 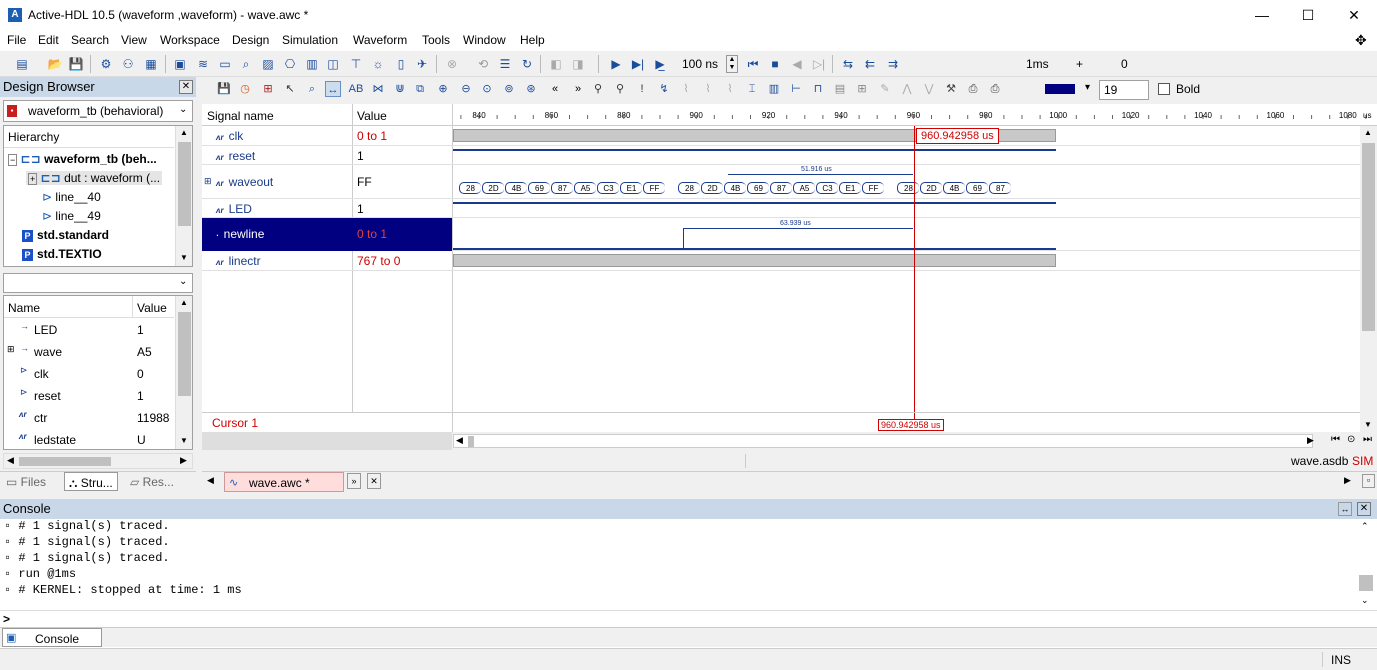 What do you see at coordinates (1347, 480) in the screenshot?
I see `tabs-right-icon: ▶` at bounding box center [1347, 480].